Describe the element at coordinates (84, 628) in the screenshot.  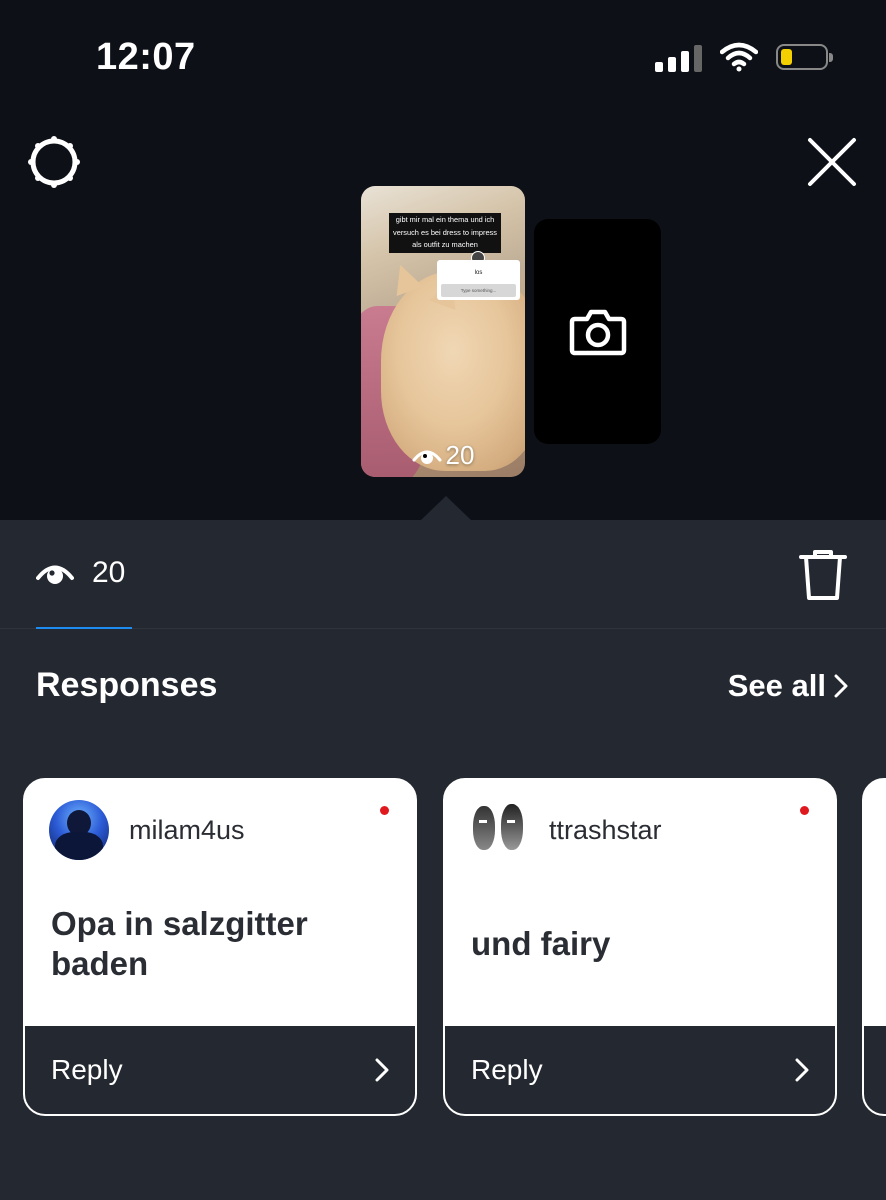
I see `active-tab-indicator` at that location.